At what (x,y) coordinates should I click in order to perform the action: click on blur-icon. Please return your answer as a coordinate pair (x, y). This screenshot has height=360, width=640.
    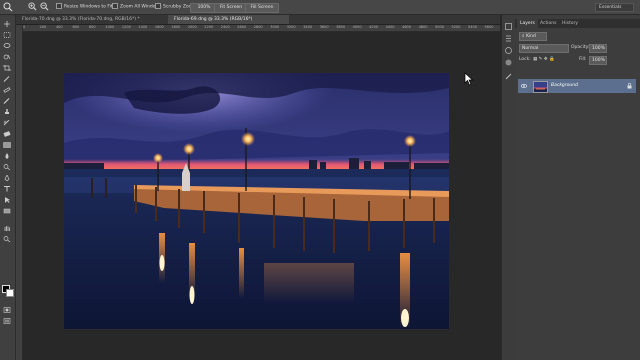
    Looking at the image, I should click on (7, 156).